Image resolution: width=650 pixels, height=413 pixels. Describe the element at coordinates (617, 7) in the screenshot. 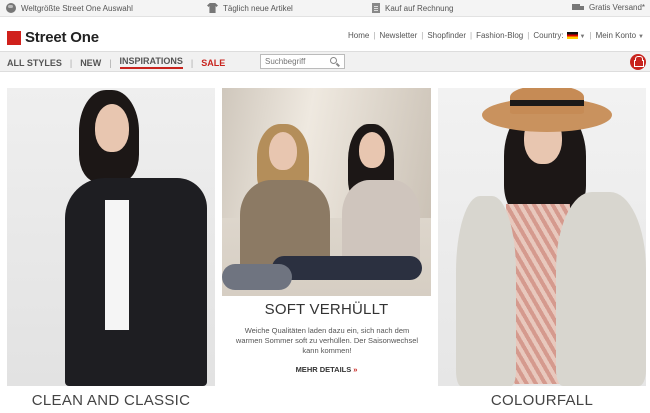

I see `info-item-label: Gratis Versand*` at that location.